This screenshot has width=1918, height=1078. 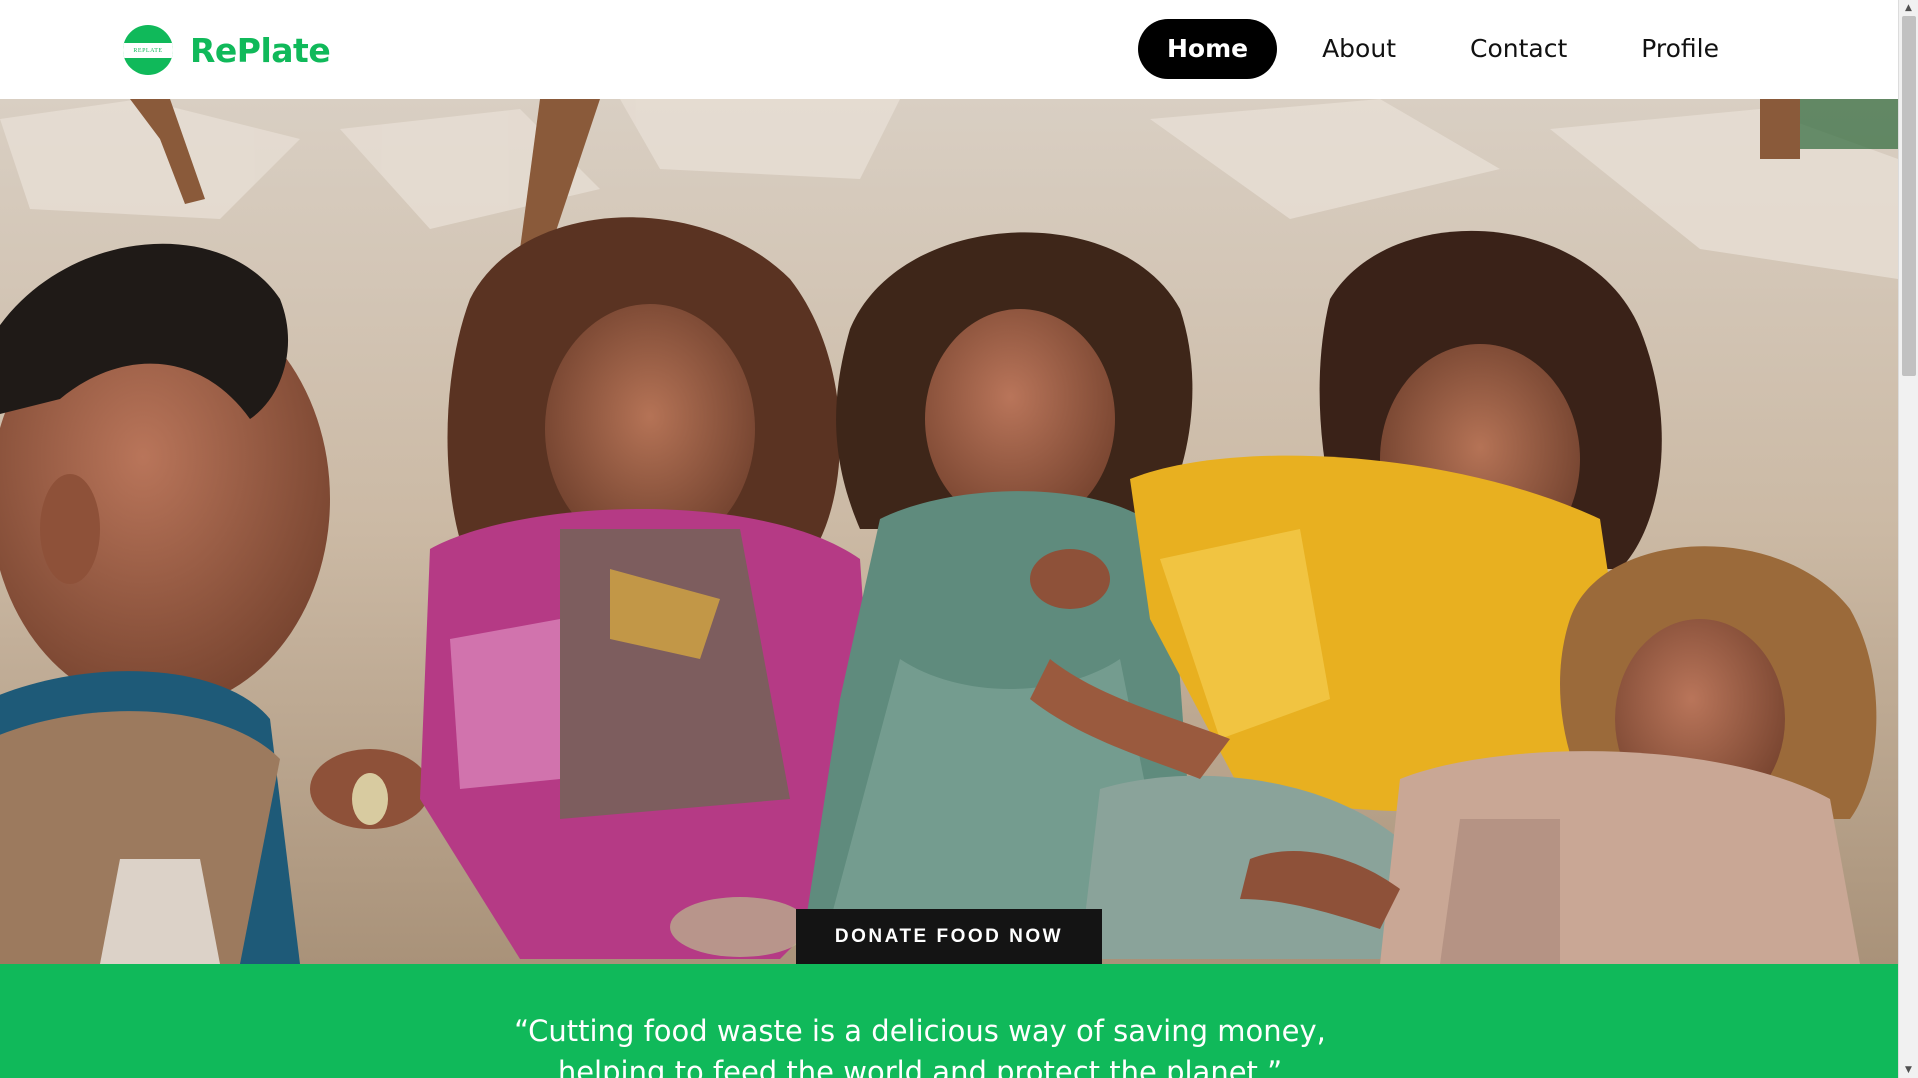 What do you see at coordinates (1909, 196) in the screenshot?
I see `scroll-thumb` at bounding box center [1909, 196].